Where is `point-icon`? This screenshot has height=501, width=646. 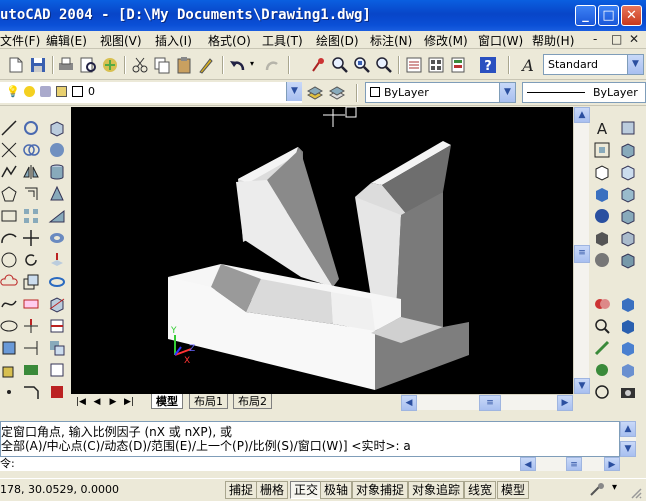 point-icon is located at coordinates (9, 392).